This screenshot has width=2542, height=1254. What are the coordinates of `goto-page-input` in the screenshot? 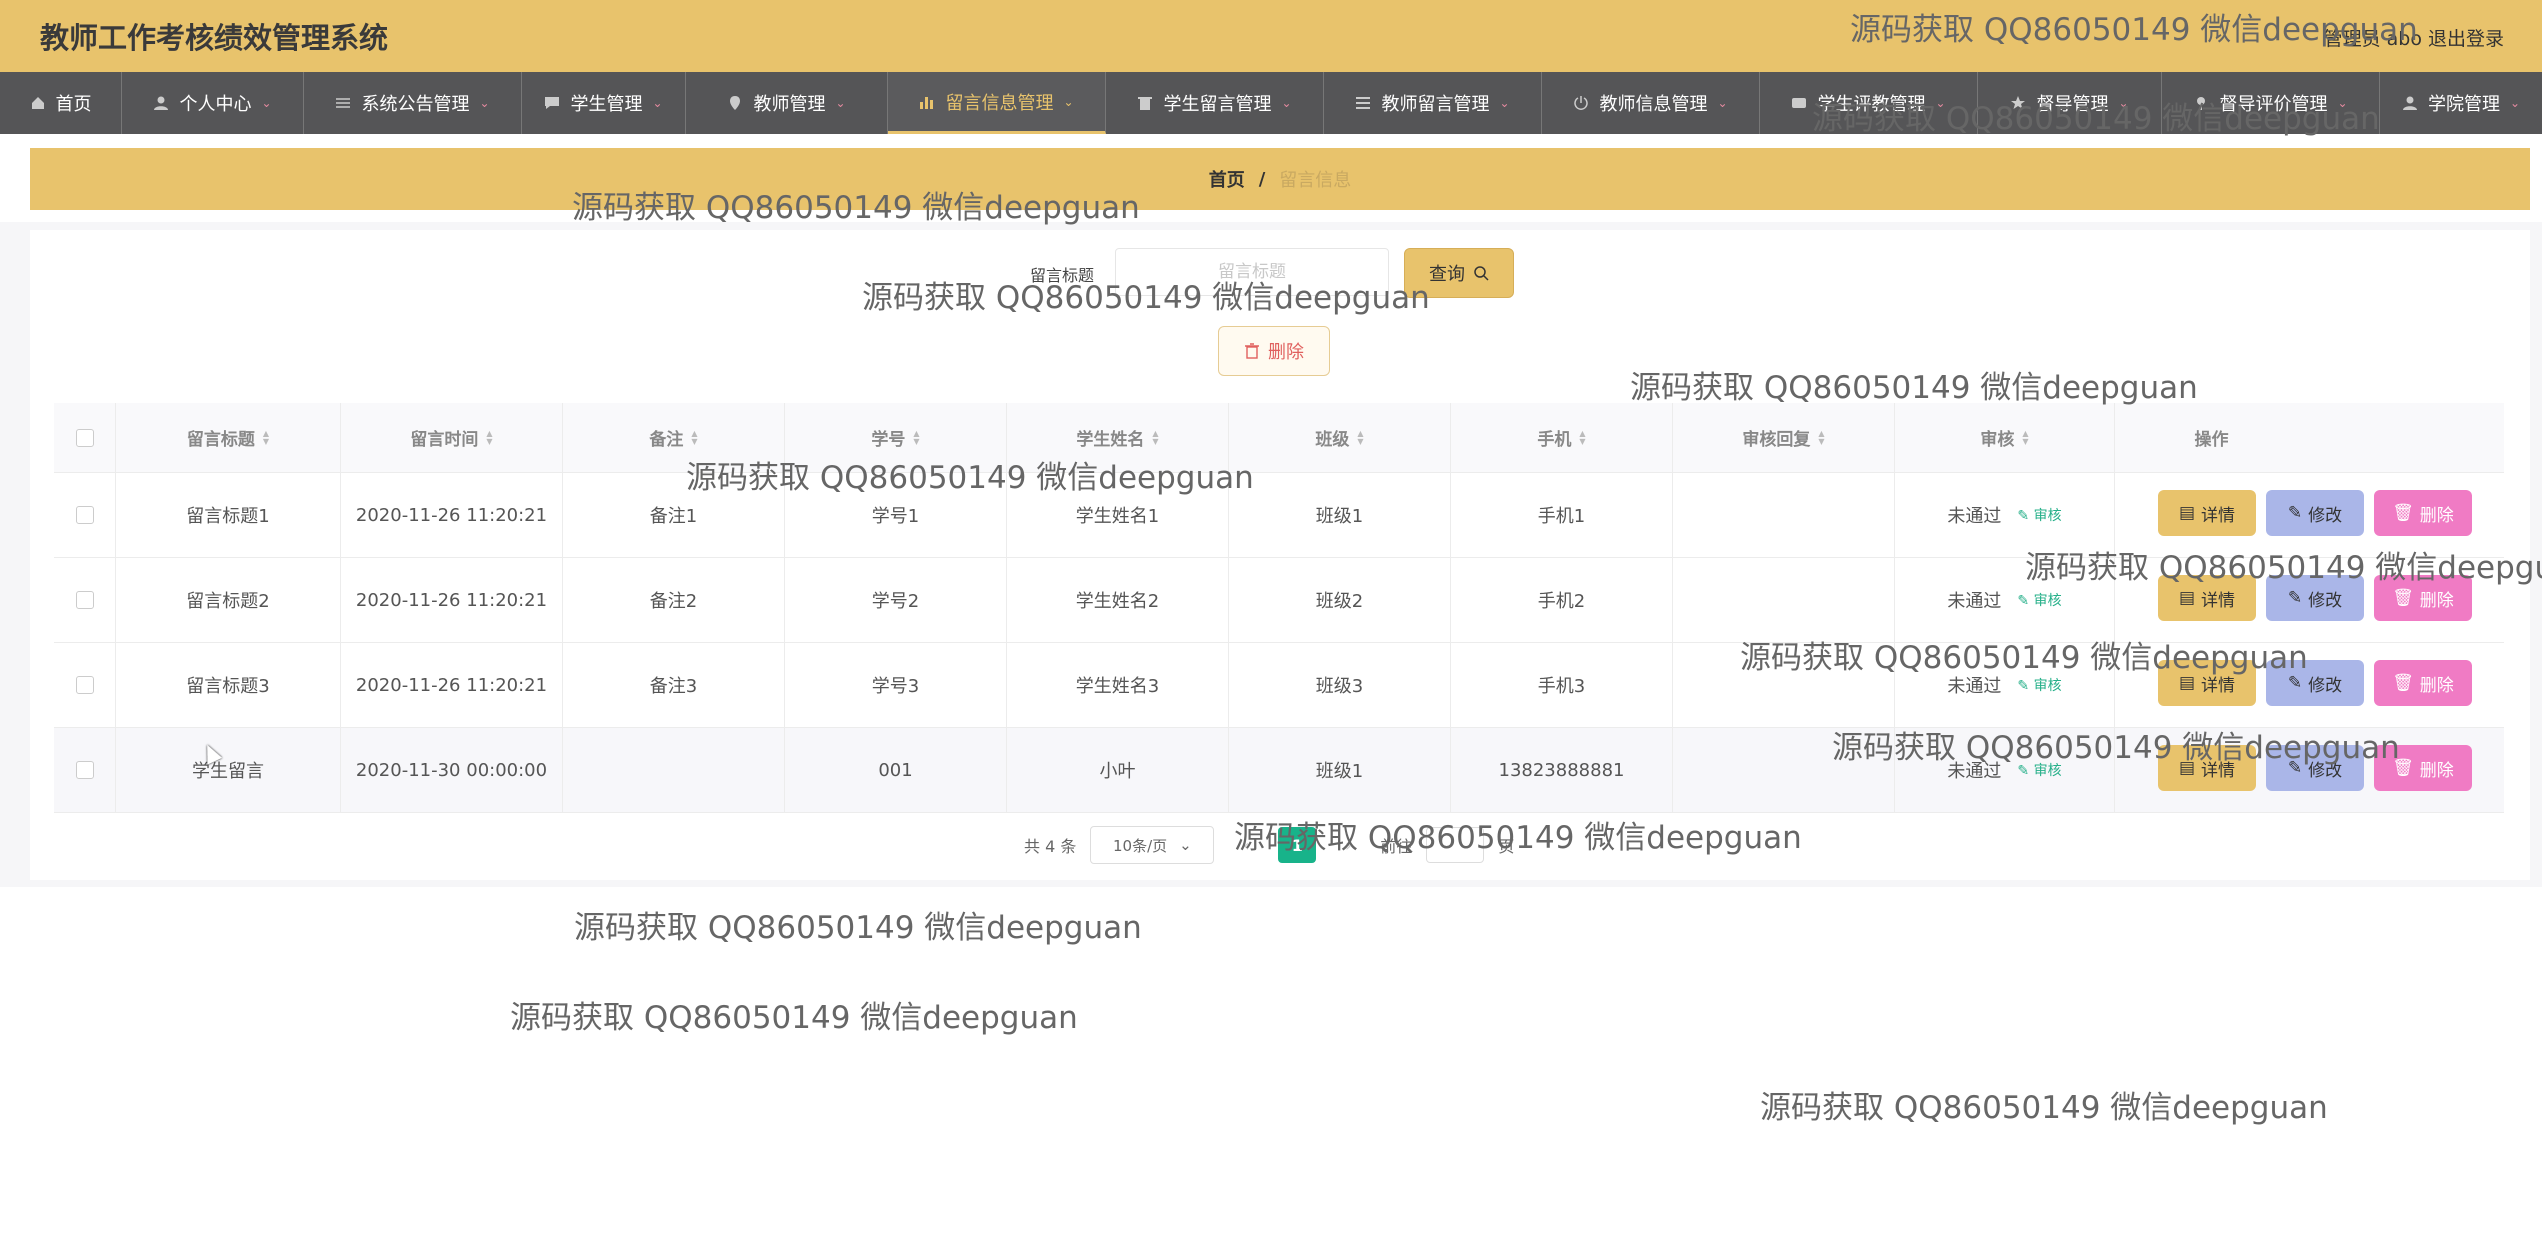 It's located at (1455, 845).